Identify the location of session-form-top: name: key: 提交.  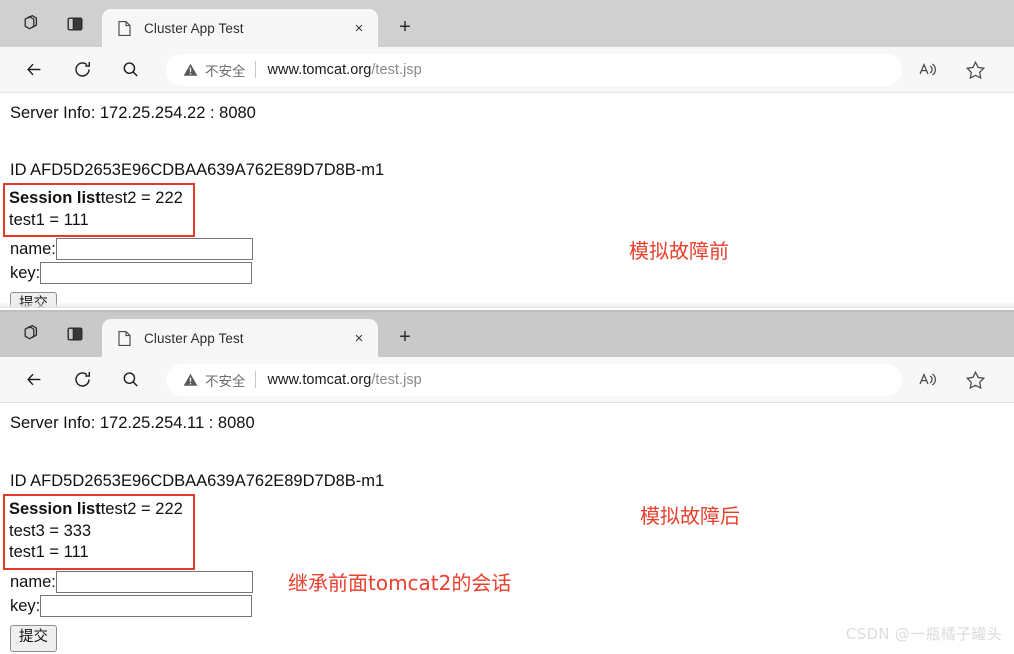
(512, 273).